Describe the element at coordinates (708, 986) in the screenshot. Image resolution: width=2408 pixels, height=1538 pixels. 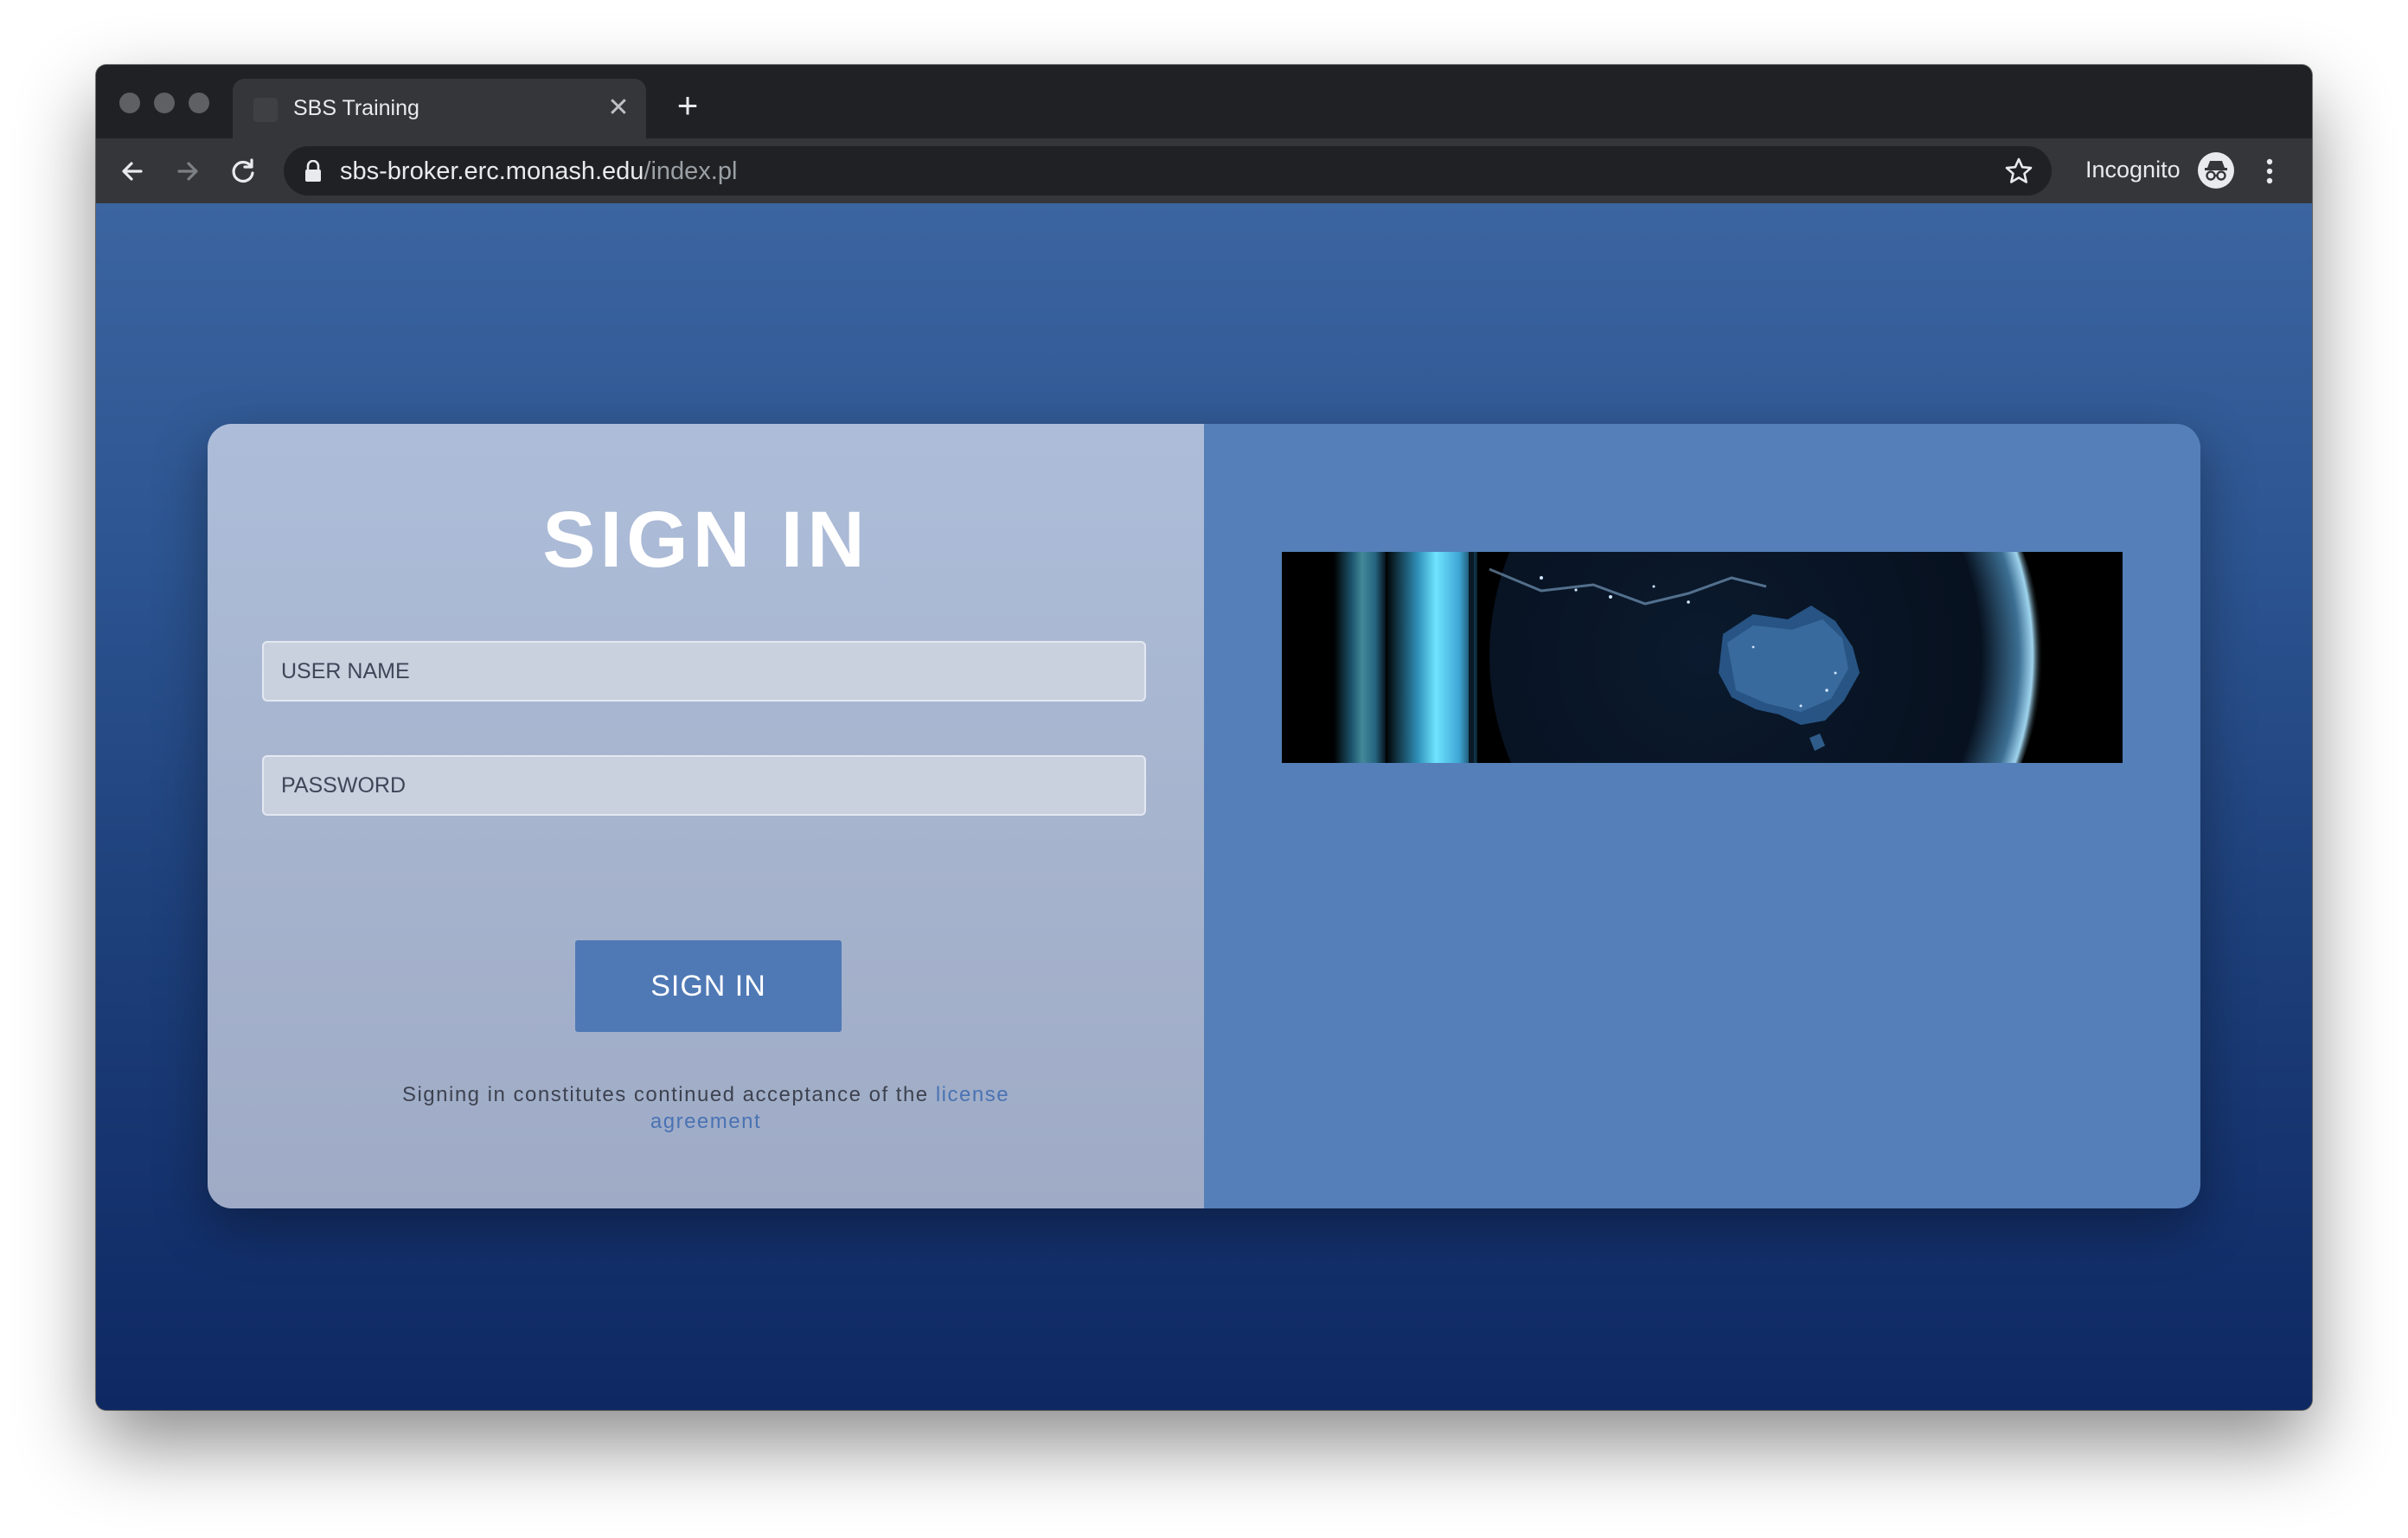
I see `sign-in-button: SIGN IN` at that location.